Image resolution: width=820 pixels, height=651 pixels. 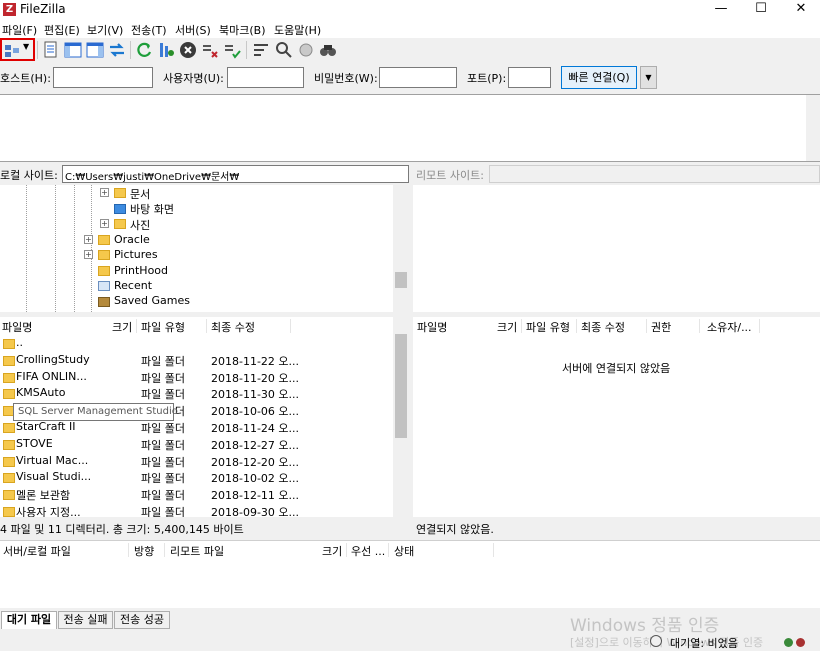 What do you see at coordinates (242, 30) in the screenshot?
I see `menu-bookmarks: 북마크(B)` at bounding box center [242, 30].